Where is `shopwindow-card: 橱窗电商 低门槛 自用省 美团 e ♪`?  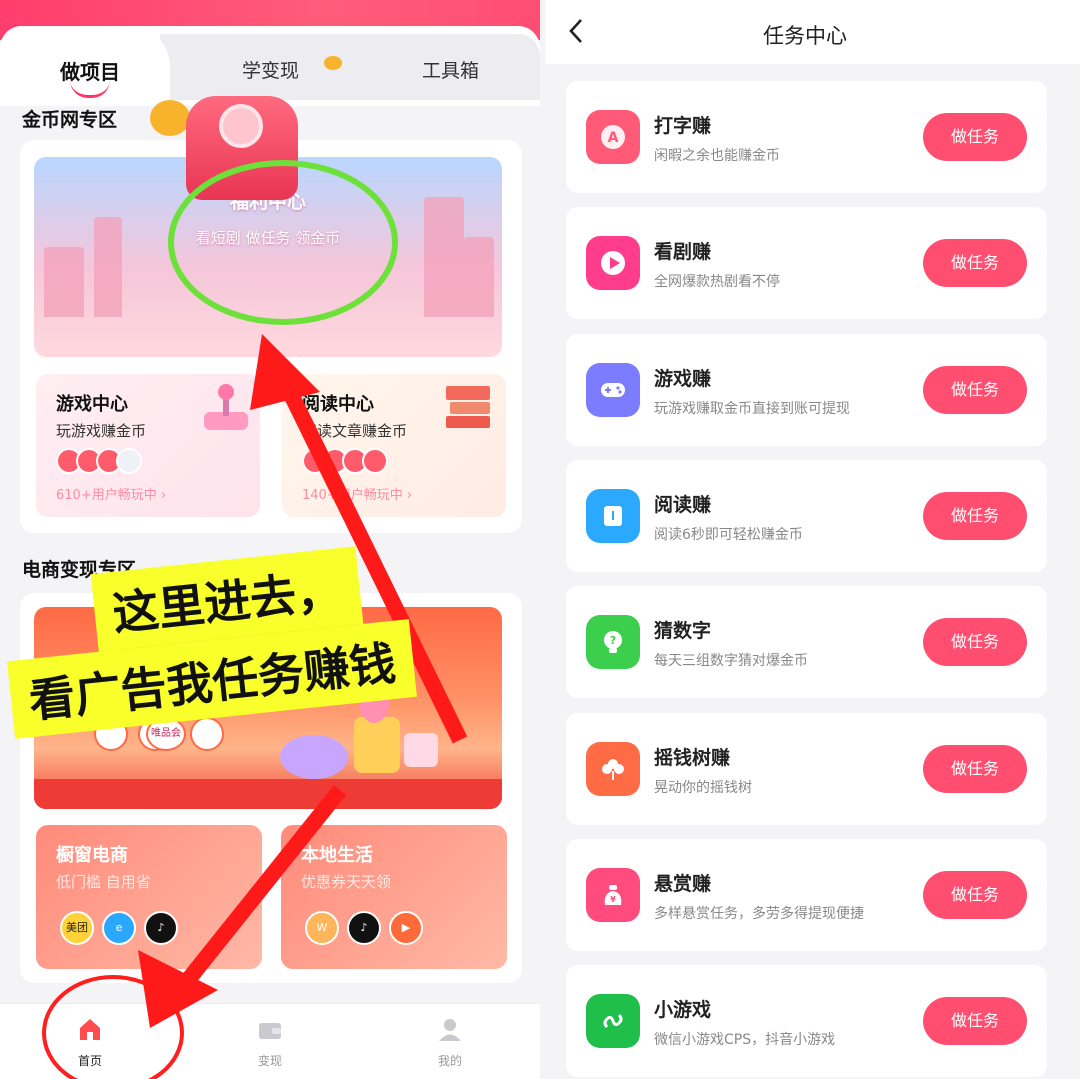 shopwindow-card: 橱窗电商 低门槛 自用省 美团 e ♪ is located at coordinates (149, 897).